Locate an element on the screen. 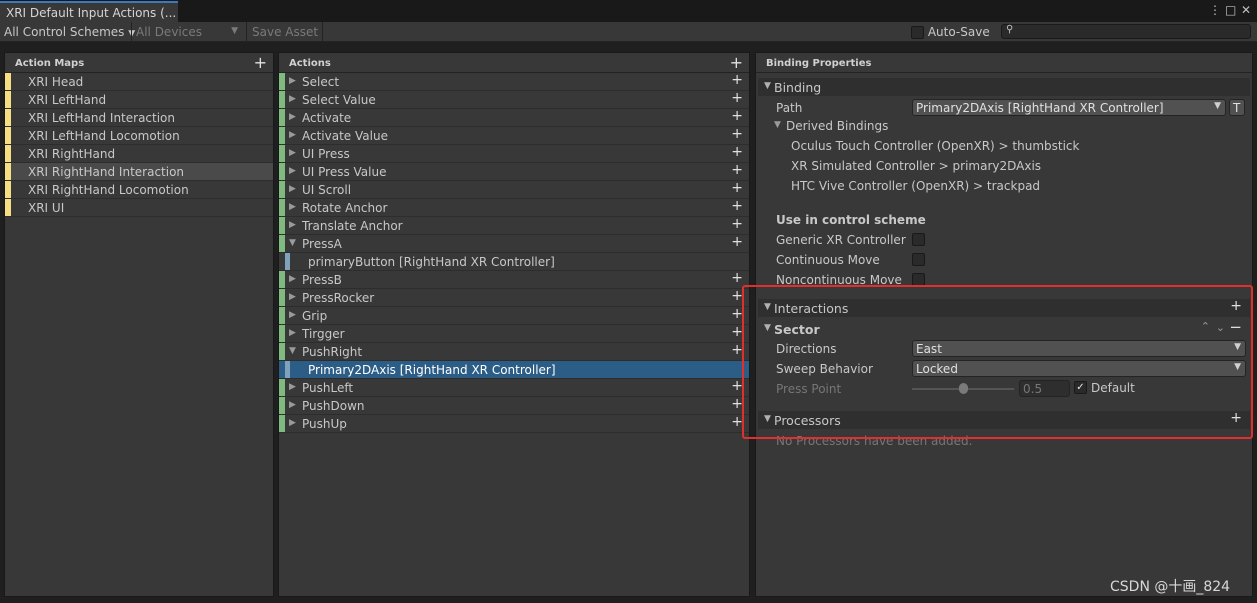 The height and width of the screenshot is (603, 1257). action-map-label: XRI LeftHand Interaction is located at coordinates (102, 118).